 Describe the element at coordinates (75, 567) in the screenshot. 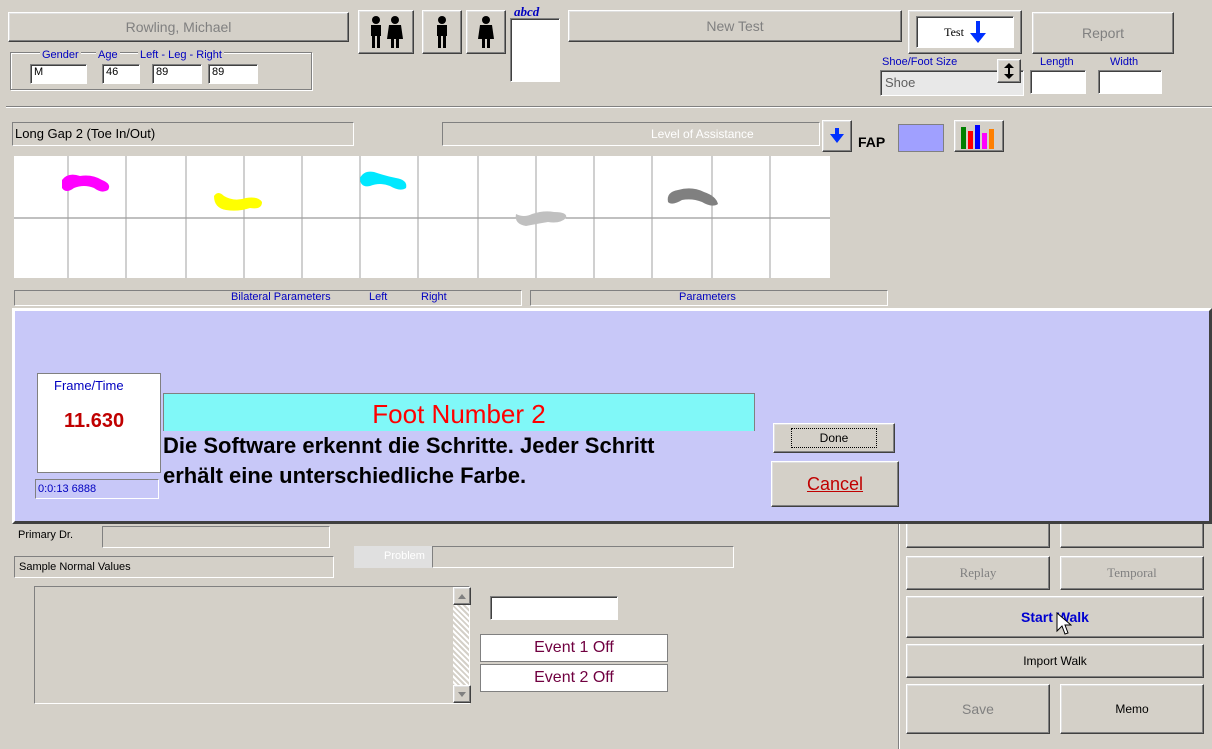

I see `sample-normal-label: Sample Normal Values` at that location.